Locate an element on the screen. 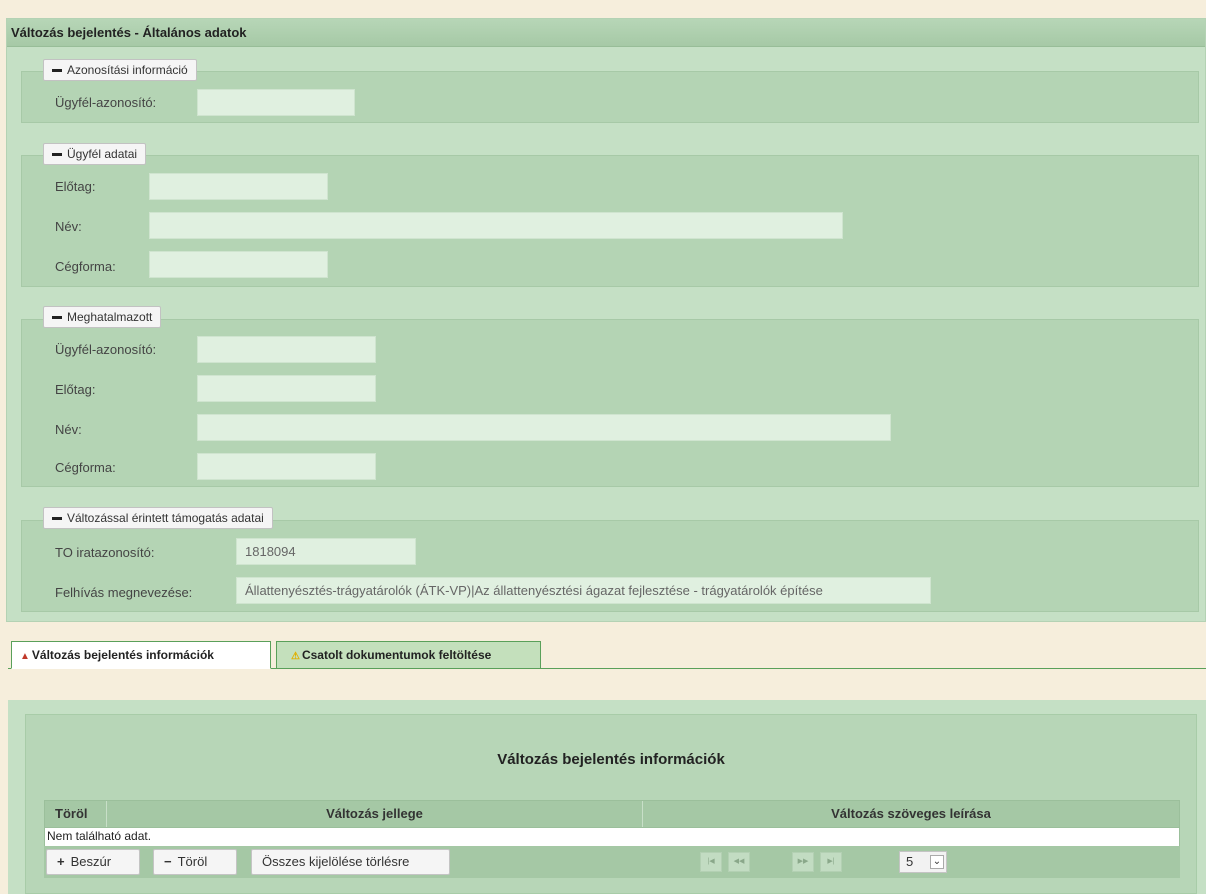 The image size is (1206, 894). authorized-prefix-field is located at coordinates (286, 388).